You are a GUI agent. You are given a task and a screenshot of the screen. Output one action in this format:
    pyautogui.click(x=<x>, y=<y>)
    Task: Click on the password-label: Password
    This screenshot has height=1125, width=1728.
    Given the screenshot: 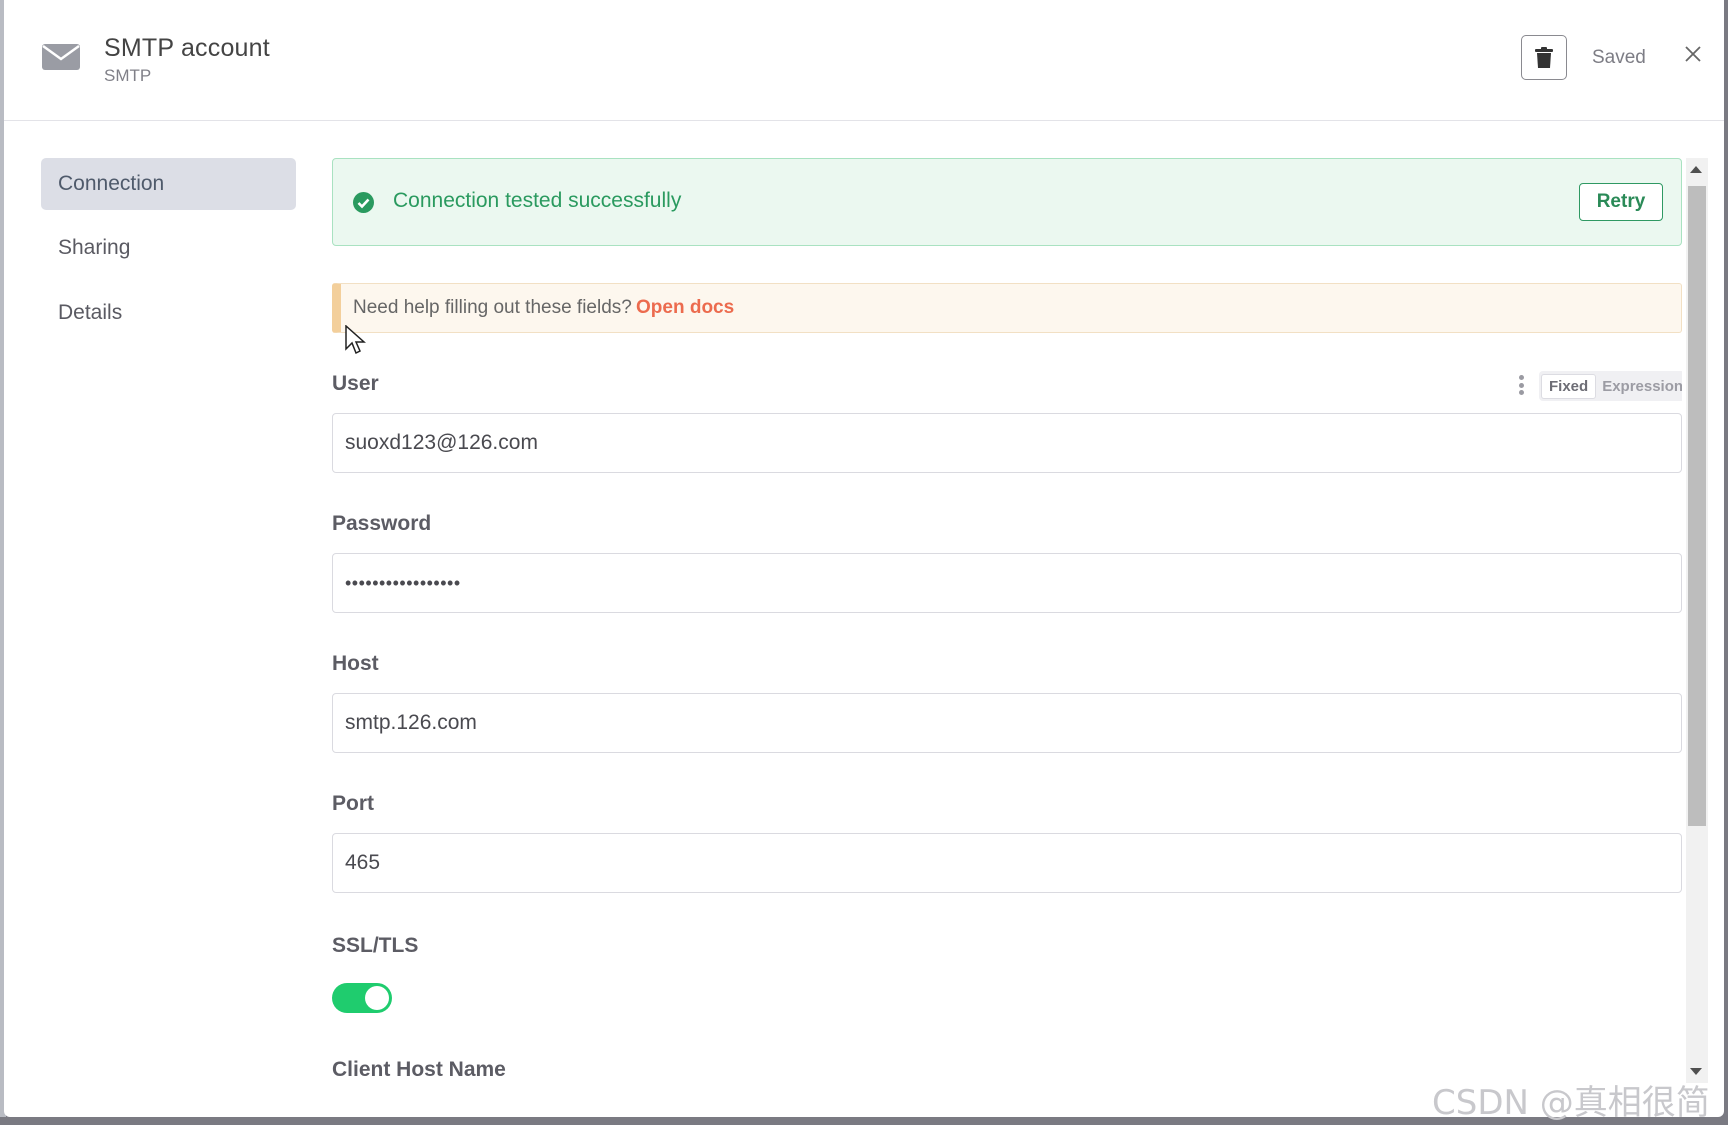 What is the action you would take?
    pyautogui.click(x=382, y=523)
    